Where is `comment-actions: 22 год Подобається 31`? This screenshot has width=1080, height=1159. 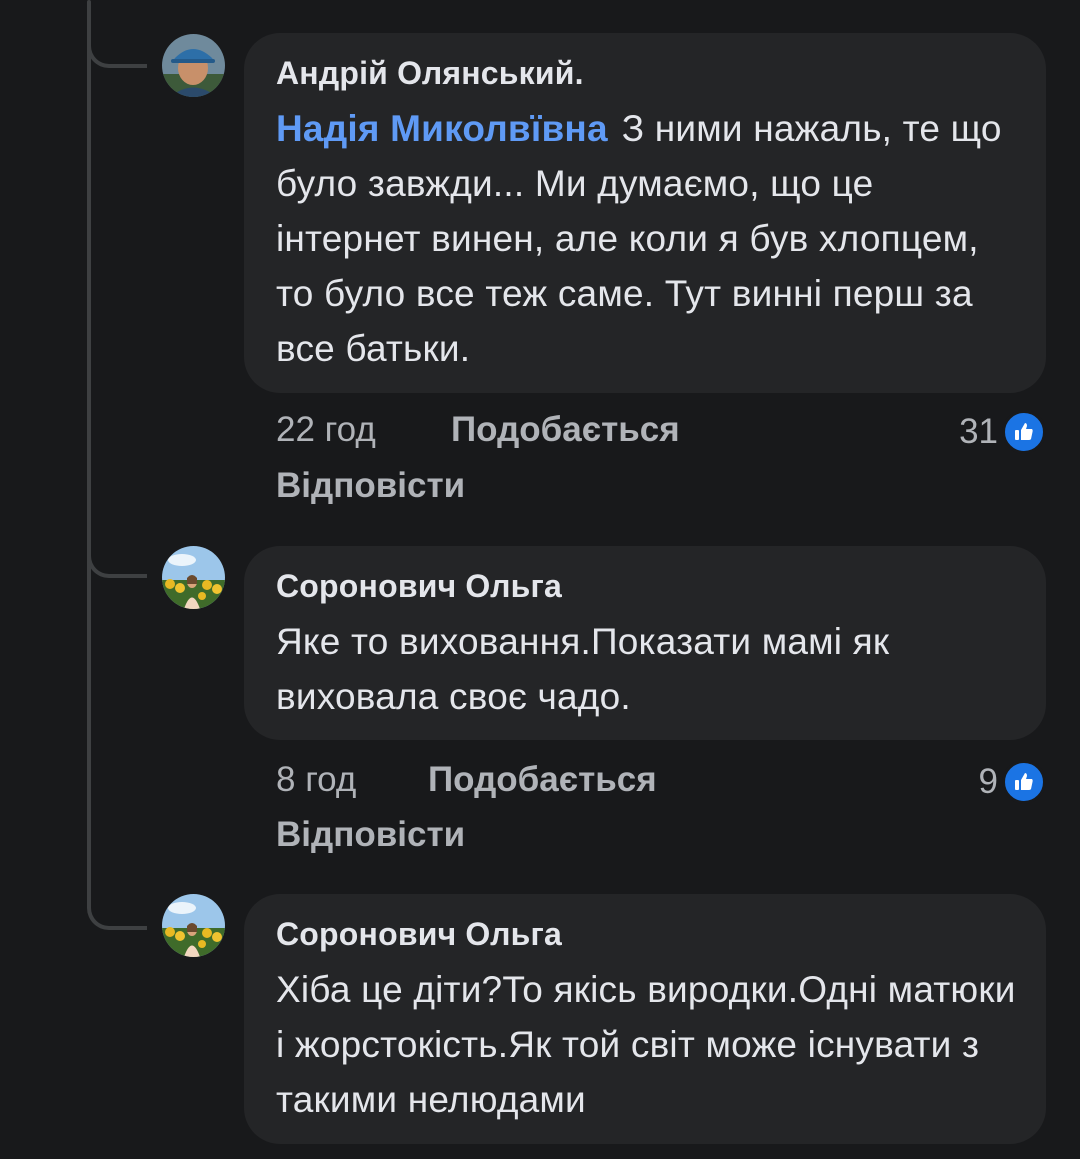 comment-actions: 22 год Подобається 31 is located at coordinates (661, 432).